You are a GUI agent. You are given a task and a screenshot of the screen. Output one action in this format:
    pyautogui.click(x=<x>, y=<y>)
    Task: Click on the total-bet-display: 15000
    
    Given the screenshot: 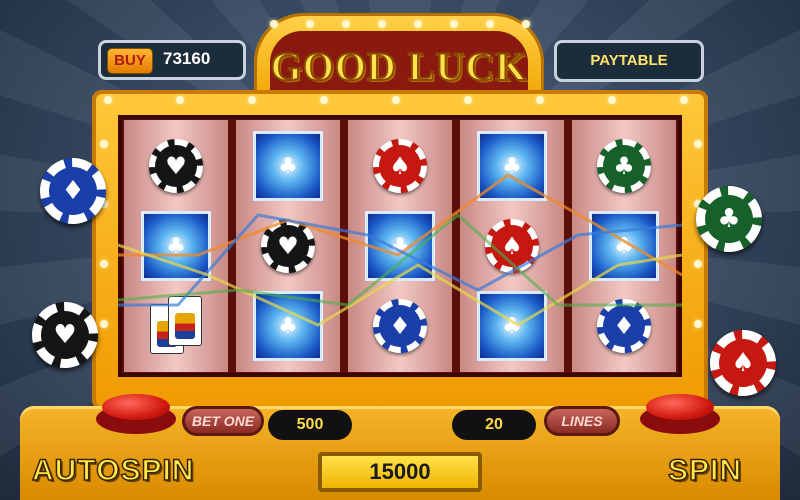 What is the action you would take?
    pyautogui.click(x=400, y=472)
    